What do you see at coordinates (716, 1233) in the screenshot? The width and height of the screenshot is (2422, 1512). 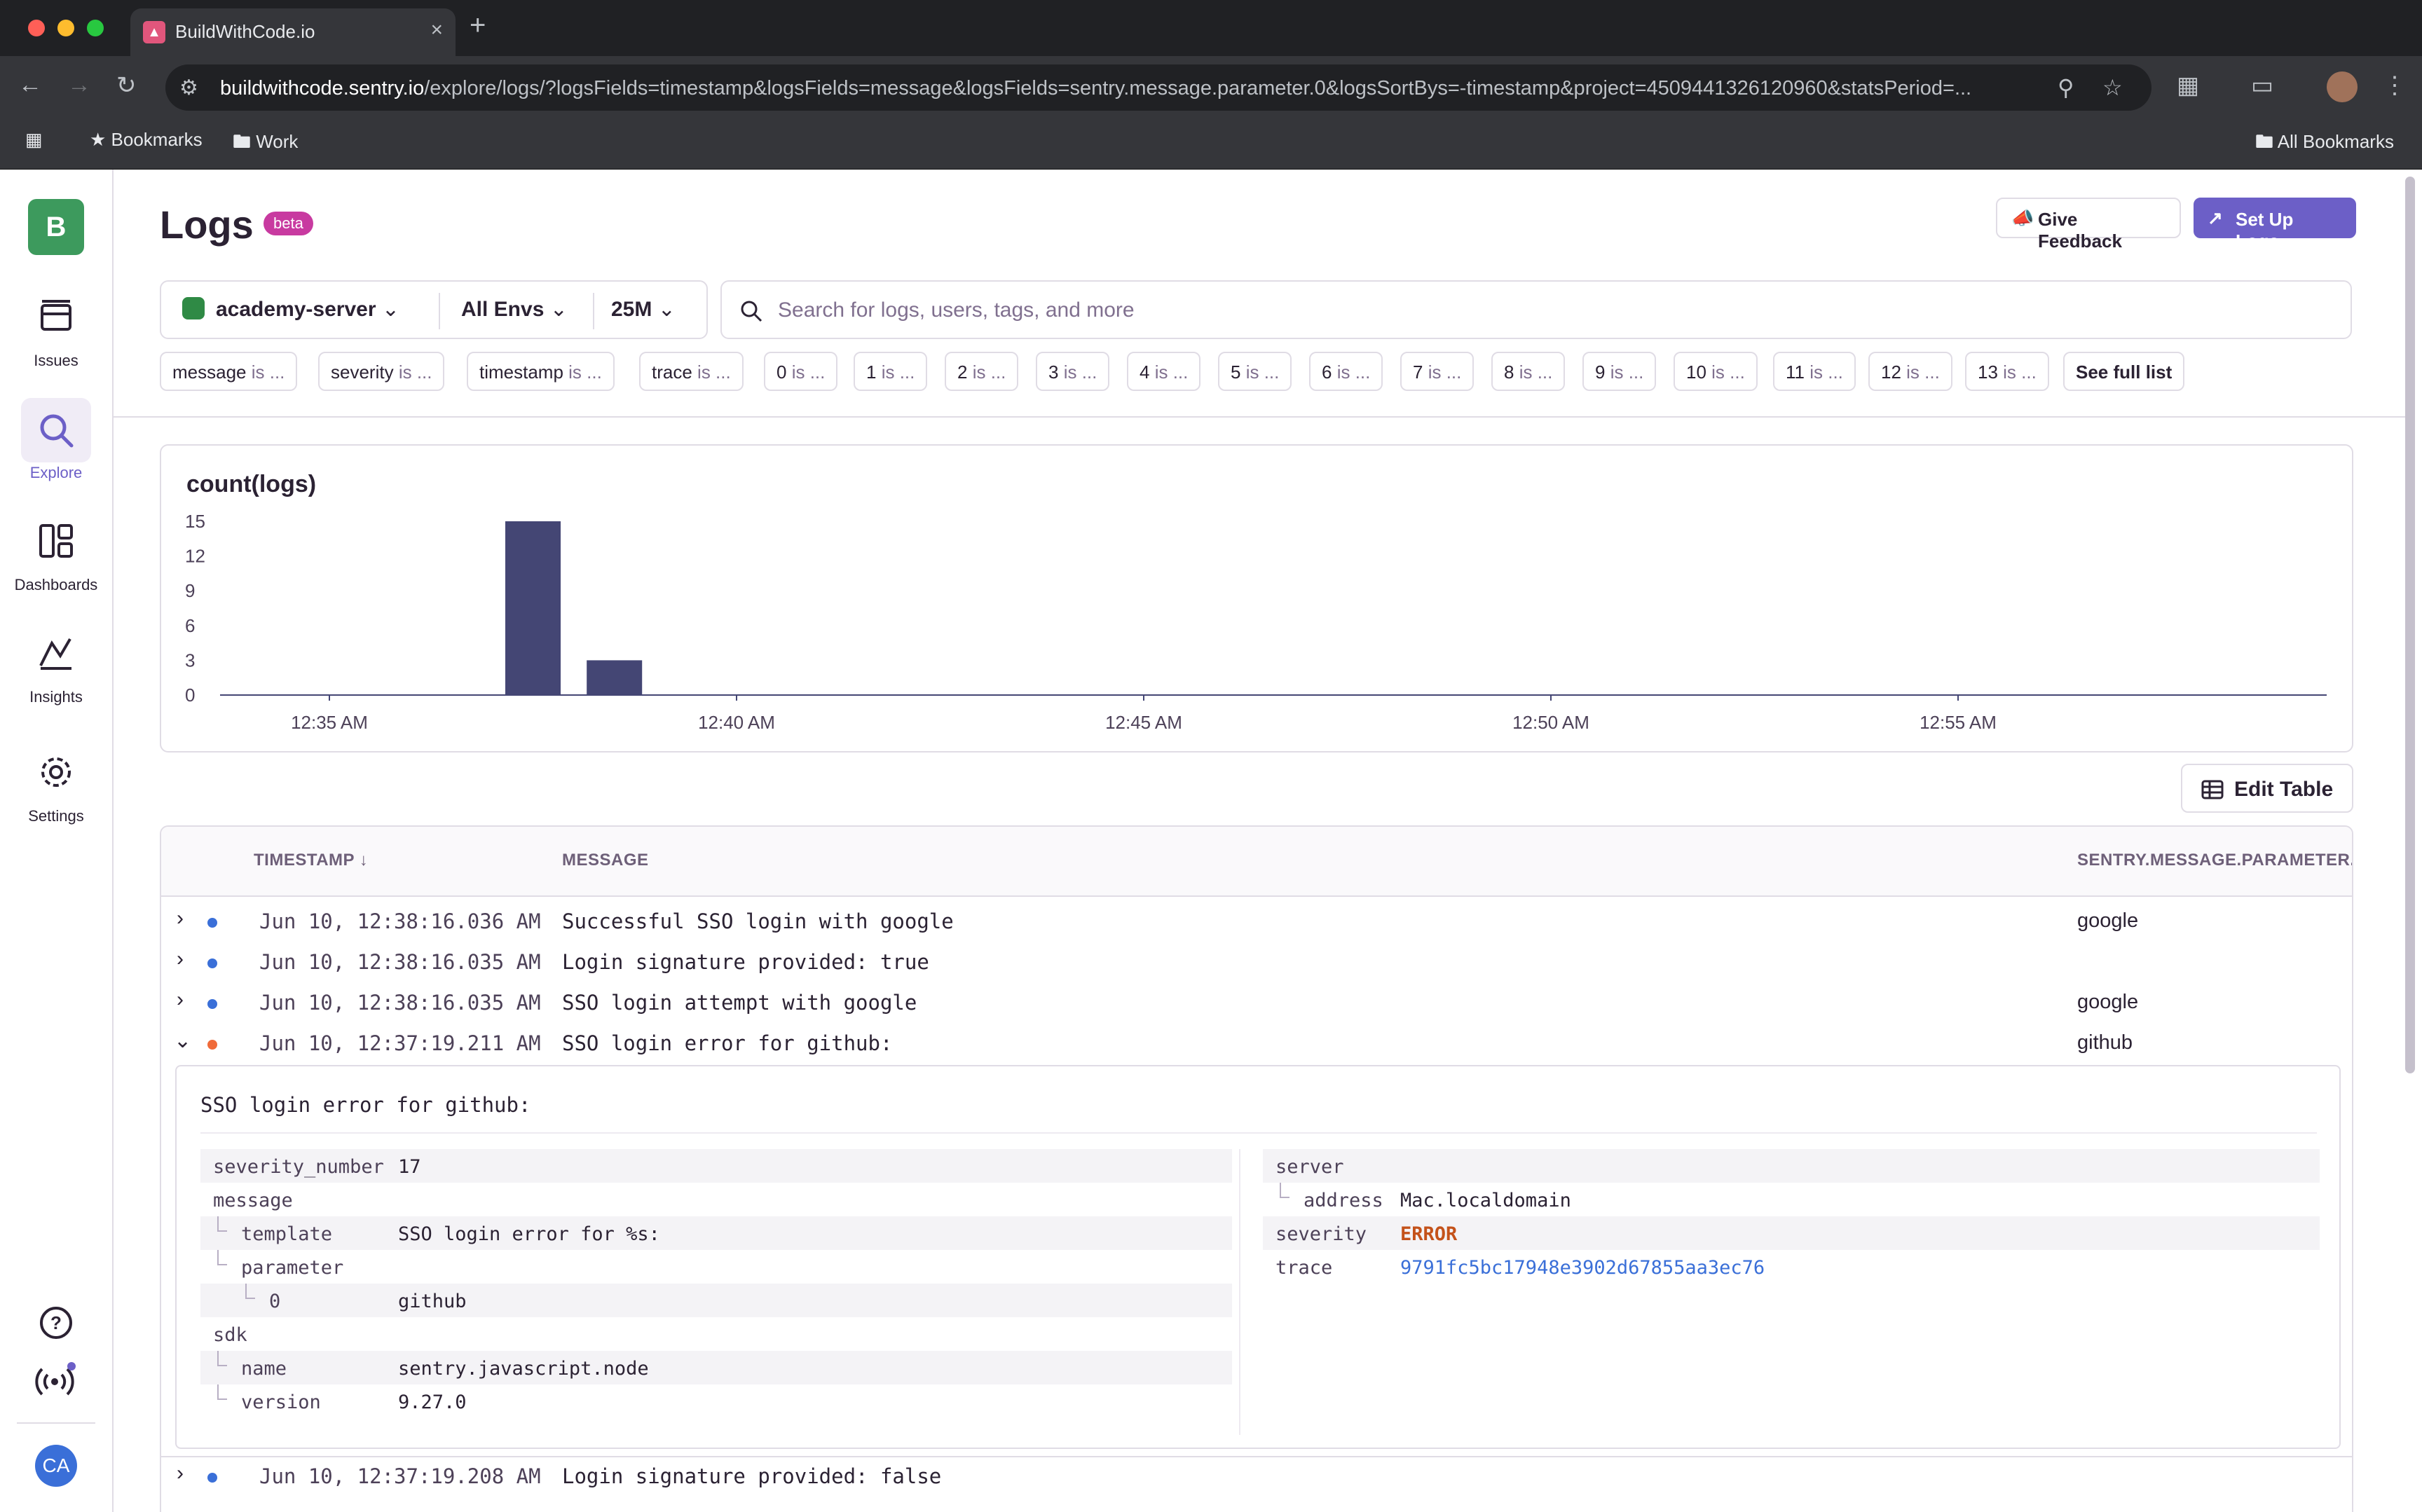 I see `attr-template: template SSO login error for %s:` at bounding box center [716, 1233].